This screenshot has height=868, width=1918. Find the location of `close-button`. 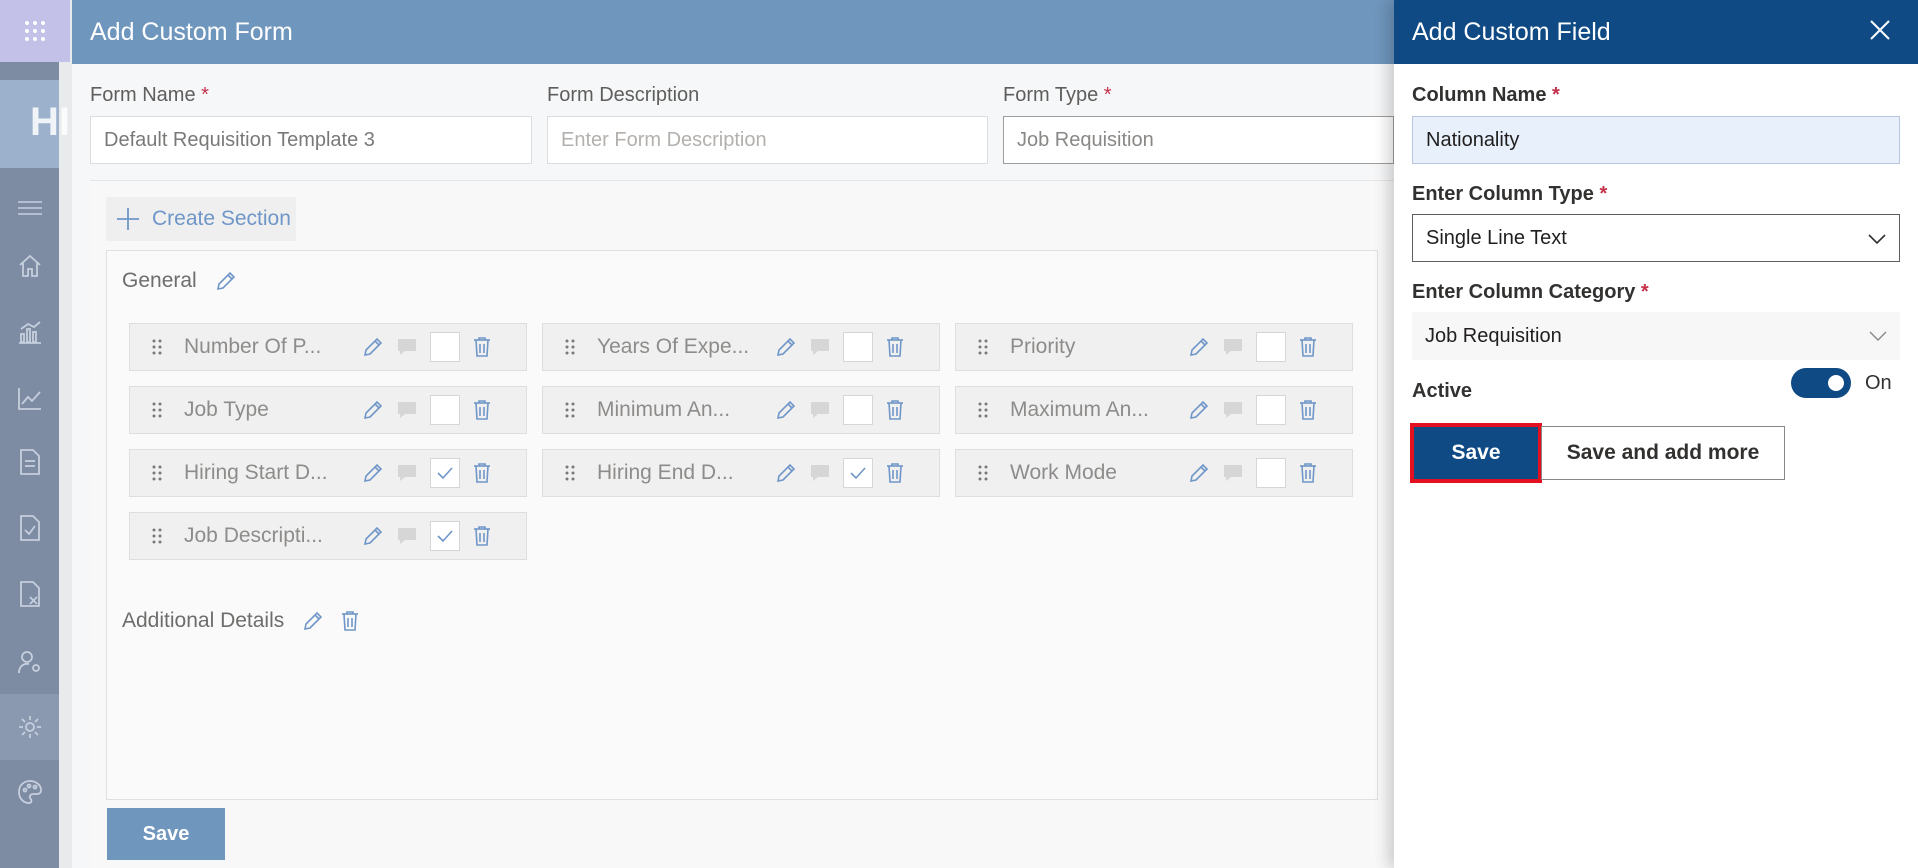

close-button is located at coordinates (1880, 30).